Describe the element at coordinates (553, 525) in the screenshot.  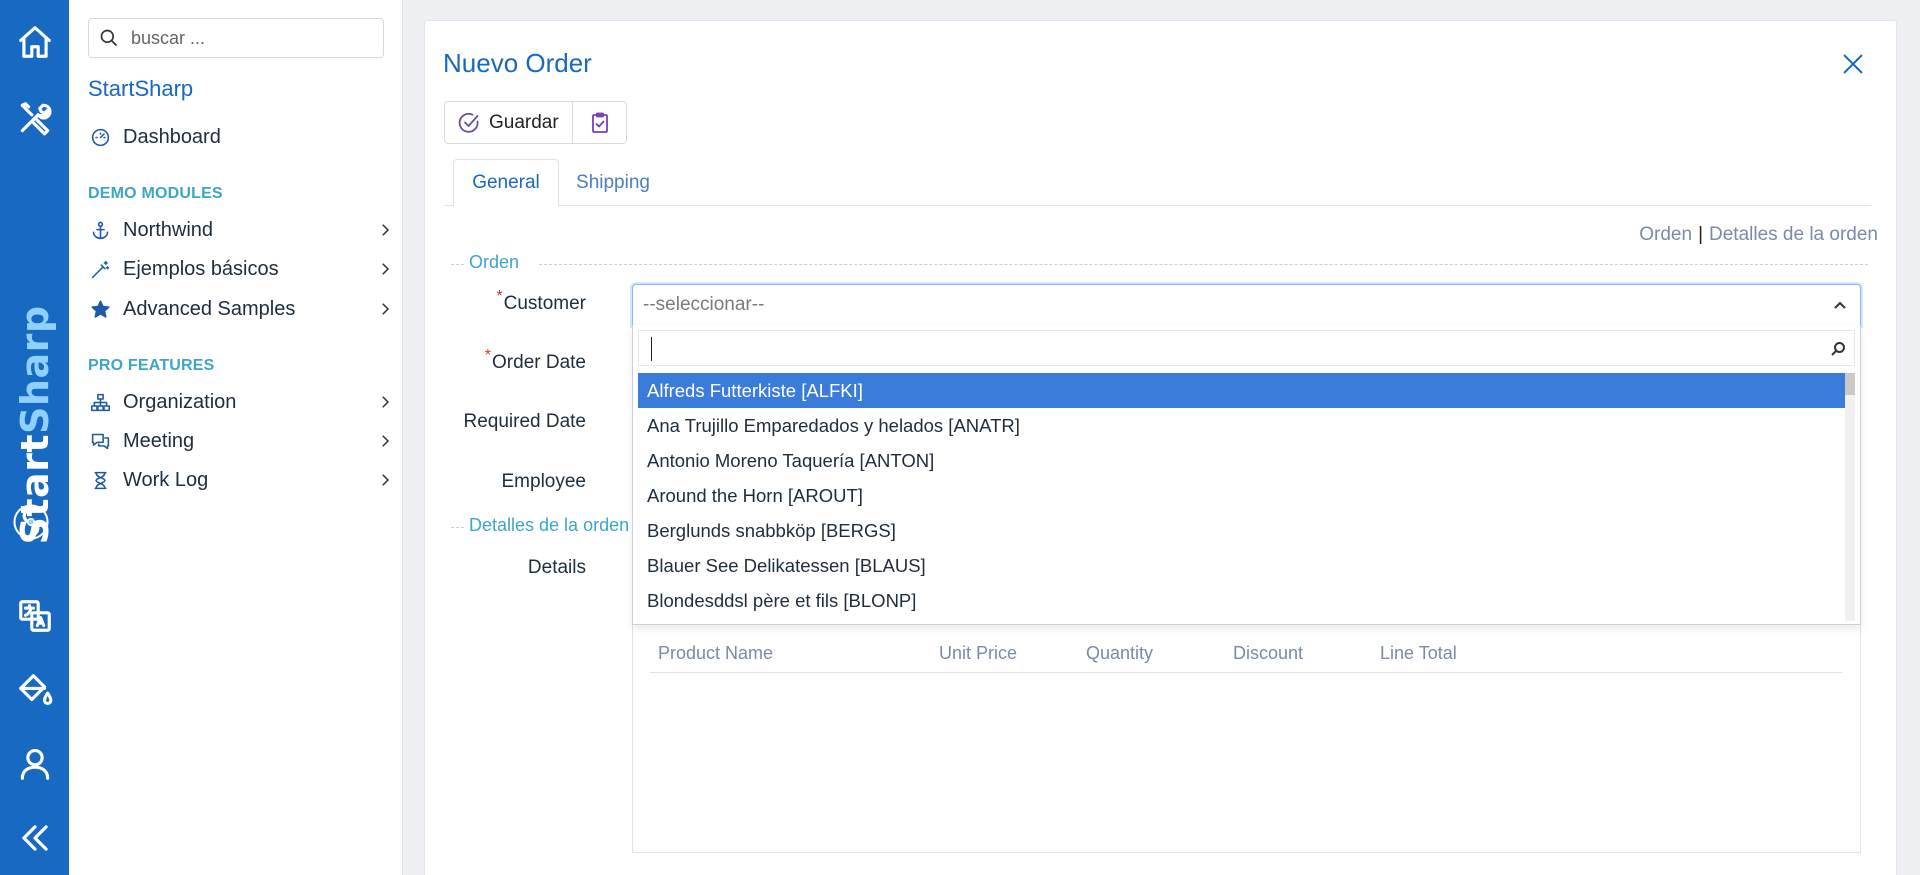
I see `category-title: Detalles de la orden` at that location.